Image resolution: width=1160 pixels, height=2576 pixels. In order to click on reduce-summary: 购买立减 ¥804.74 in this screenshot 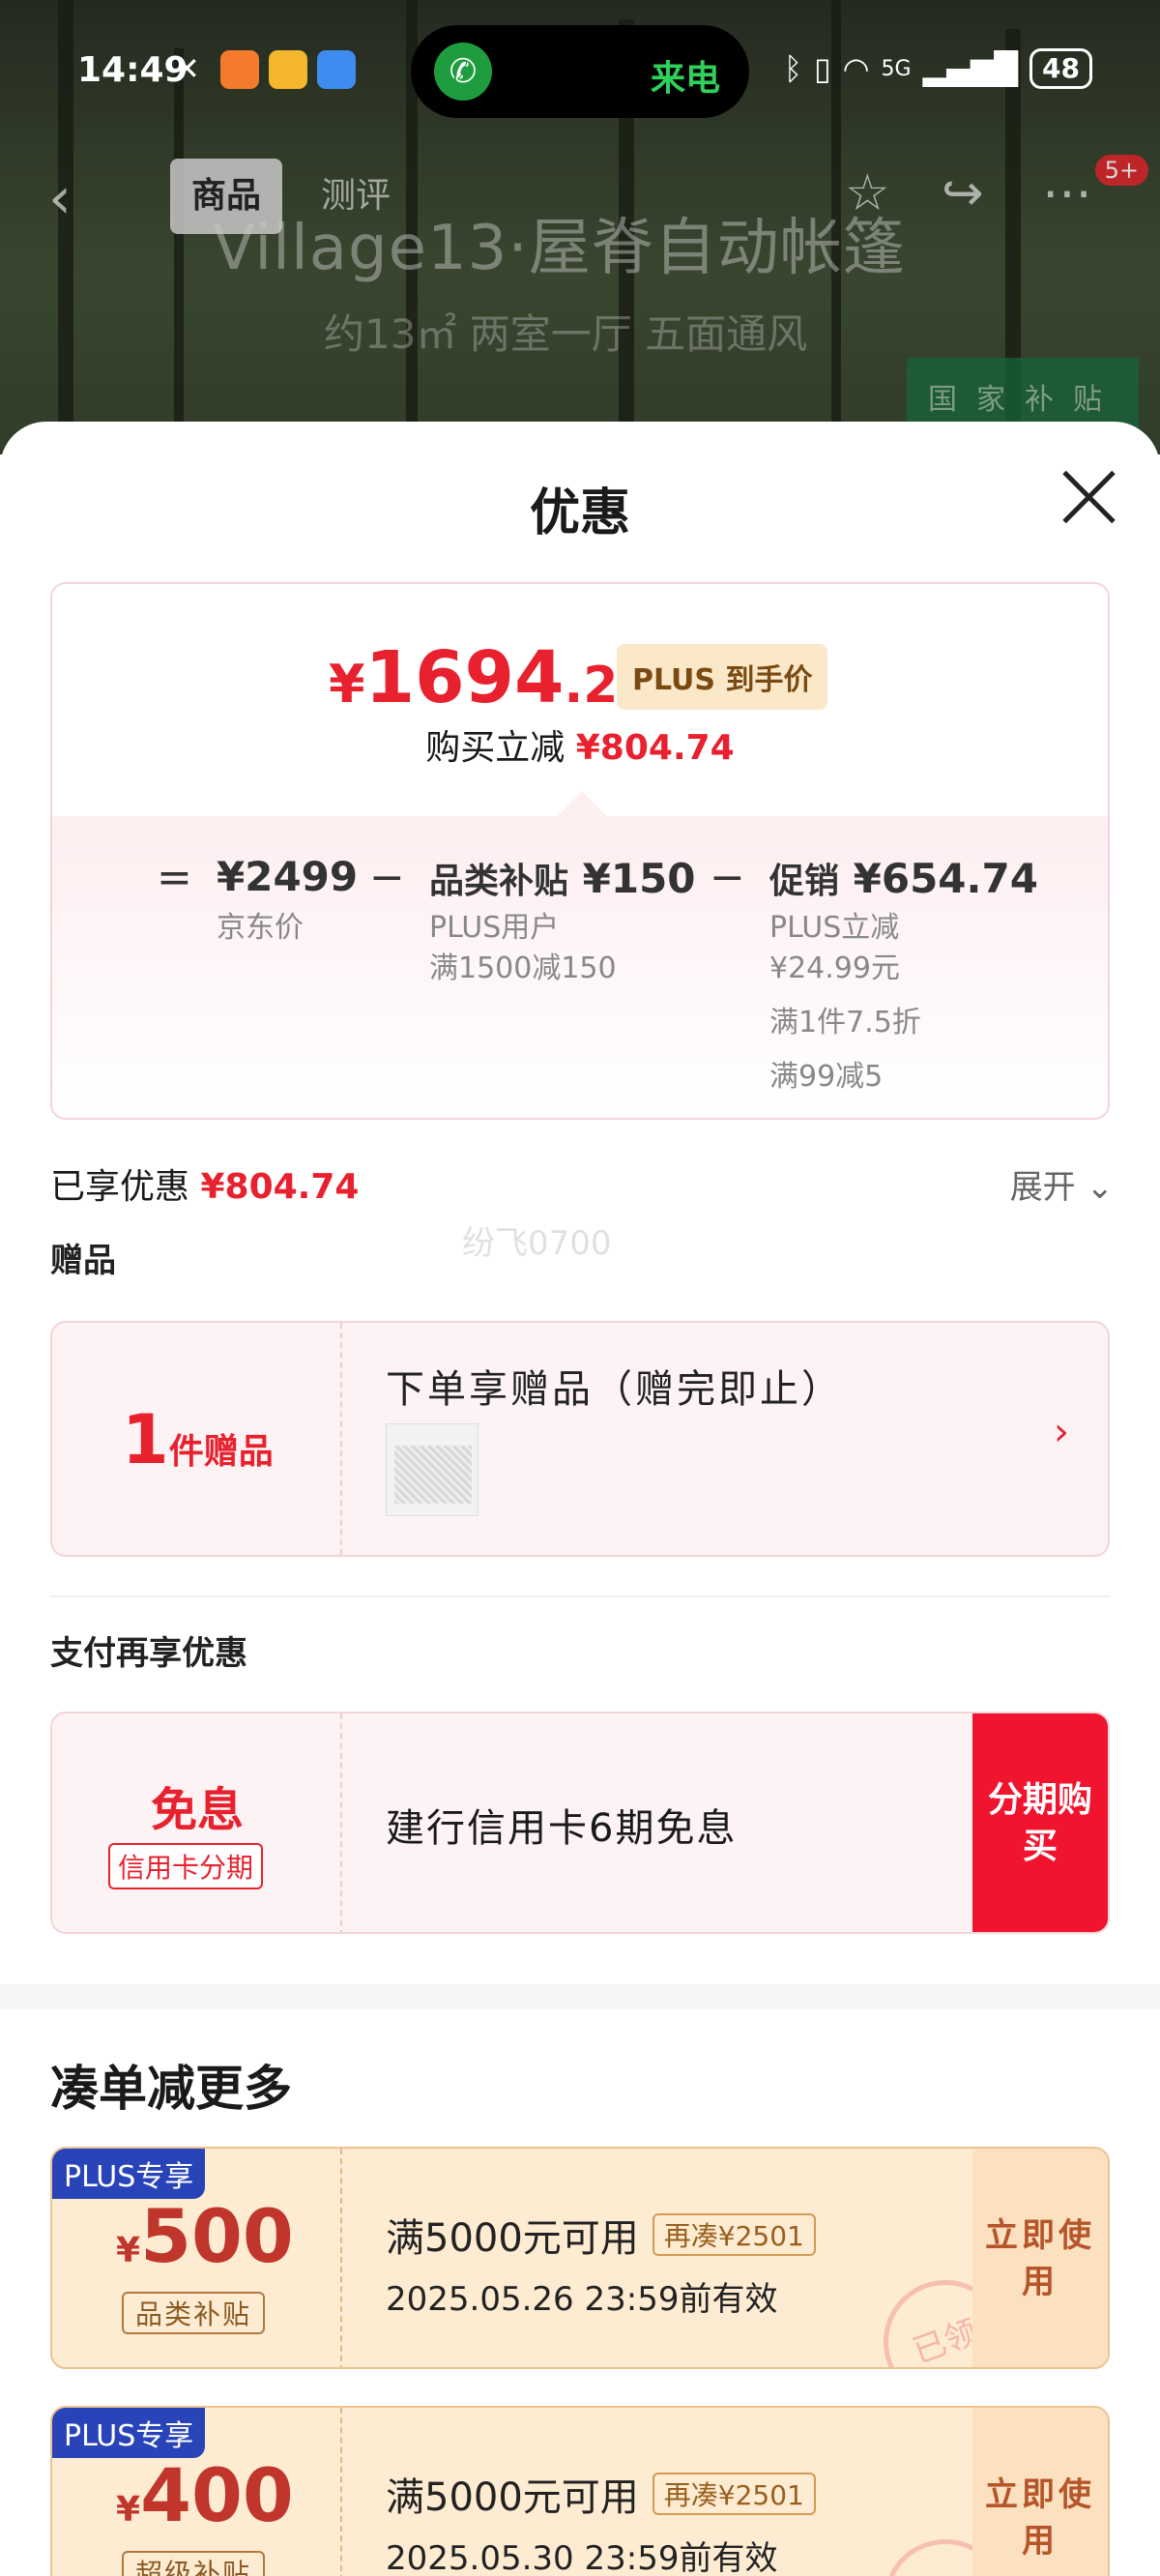, I will do `click(580, 748)`.